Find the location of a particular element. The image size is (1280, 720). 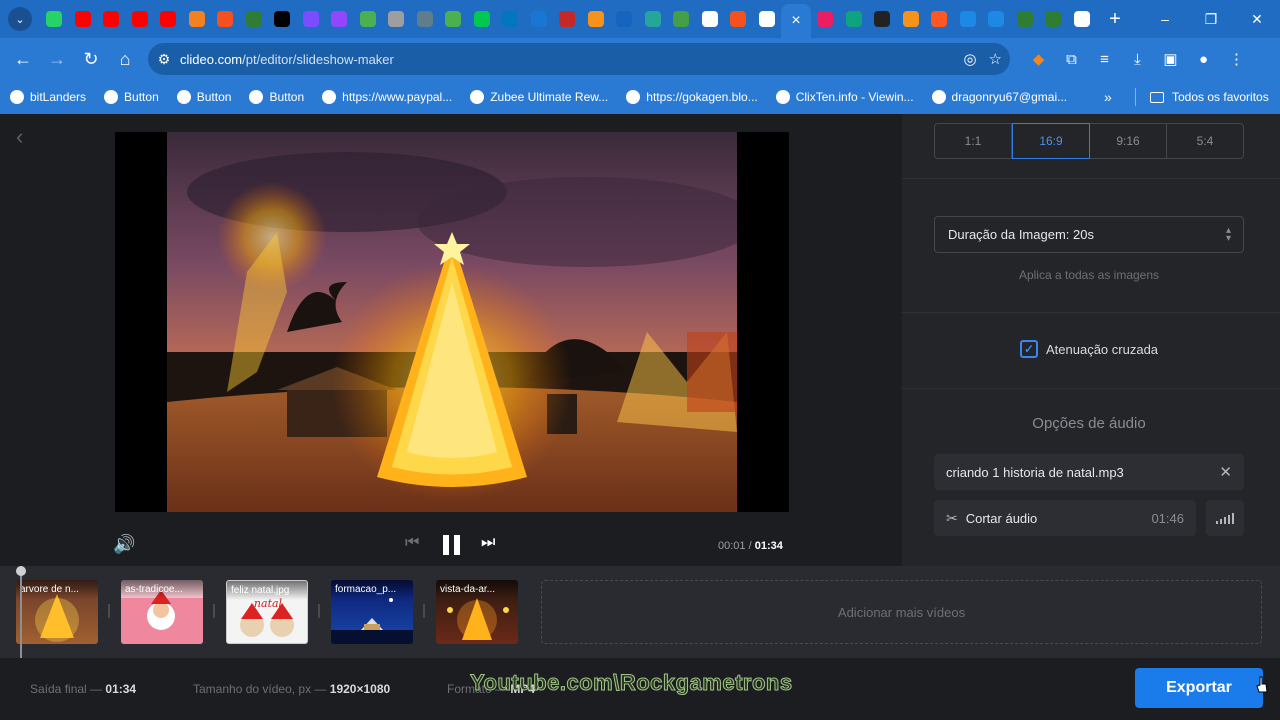

media-icon: ≡ is located at coordinates (1104, 59).